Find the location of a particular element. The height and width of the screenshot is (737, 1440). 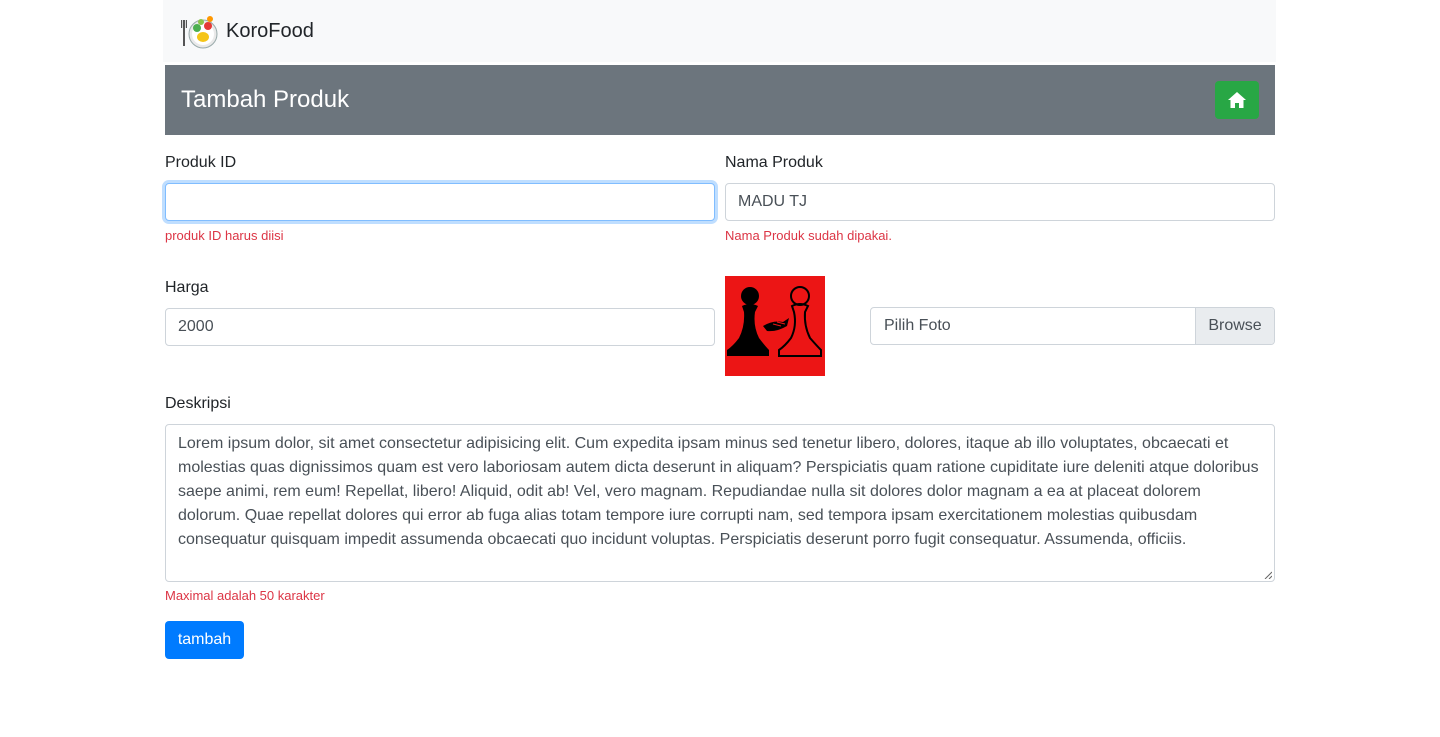

produk-id-error: produk ID harus diisi is located at coordinates (224, 235).